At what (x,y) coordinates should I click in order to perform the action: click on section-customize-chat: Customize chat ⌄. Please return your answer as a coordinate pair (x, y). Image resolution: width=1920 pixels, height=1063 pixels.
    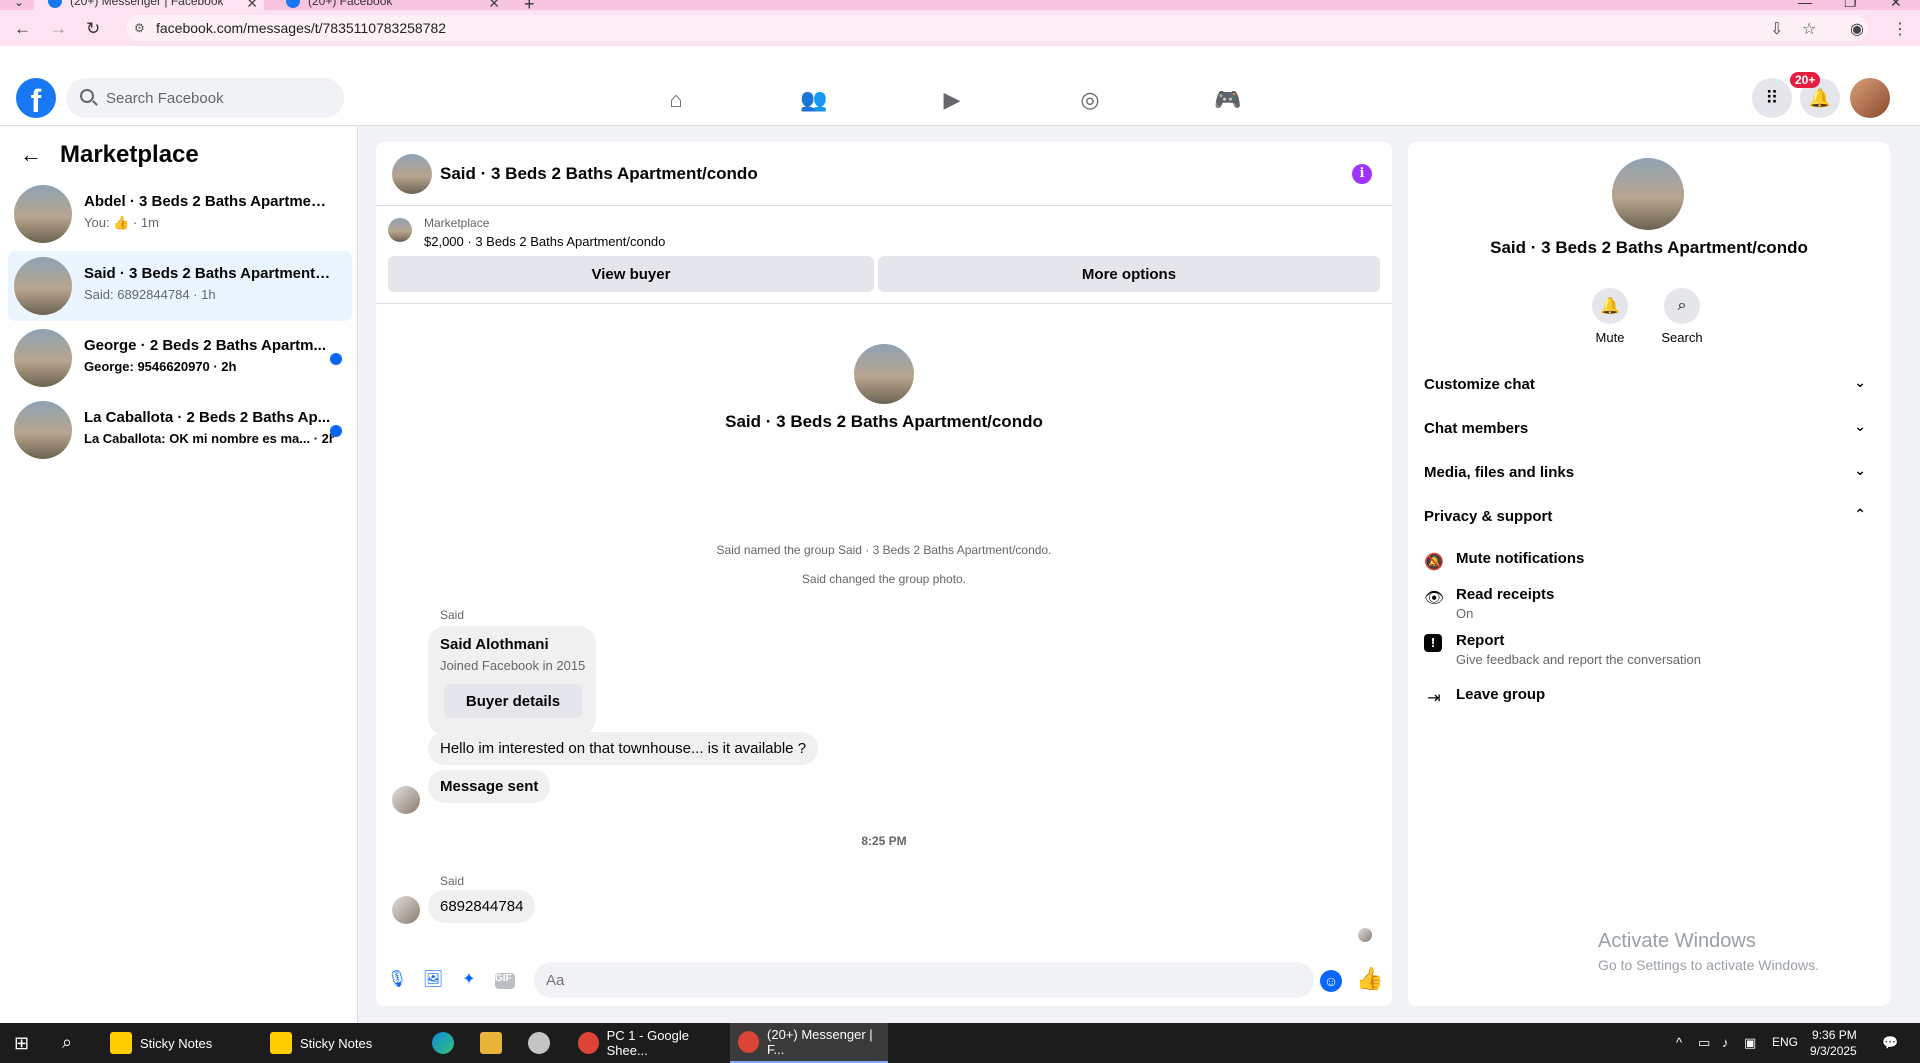
    Looking at the image, I should click on (1649, 384).